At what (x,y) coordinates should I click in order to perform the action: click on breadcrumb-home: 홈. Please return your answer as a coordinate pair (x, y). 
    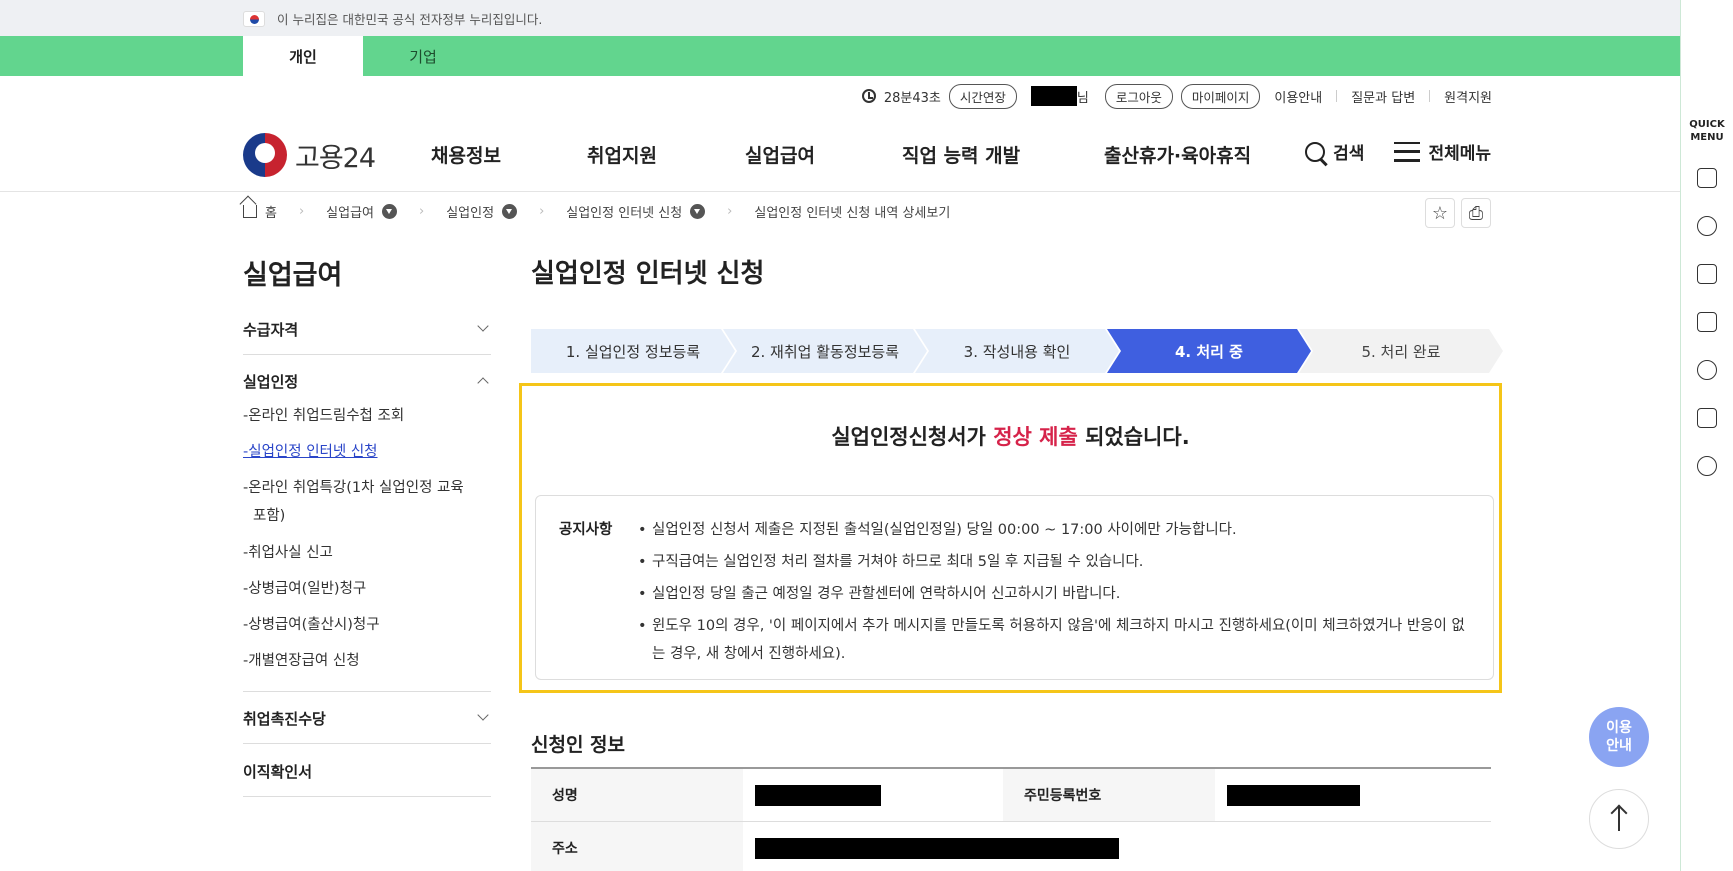
    Looking at the image, I should click on (271, 211).